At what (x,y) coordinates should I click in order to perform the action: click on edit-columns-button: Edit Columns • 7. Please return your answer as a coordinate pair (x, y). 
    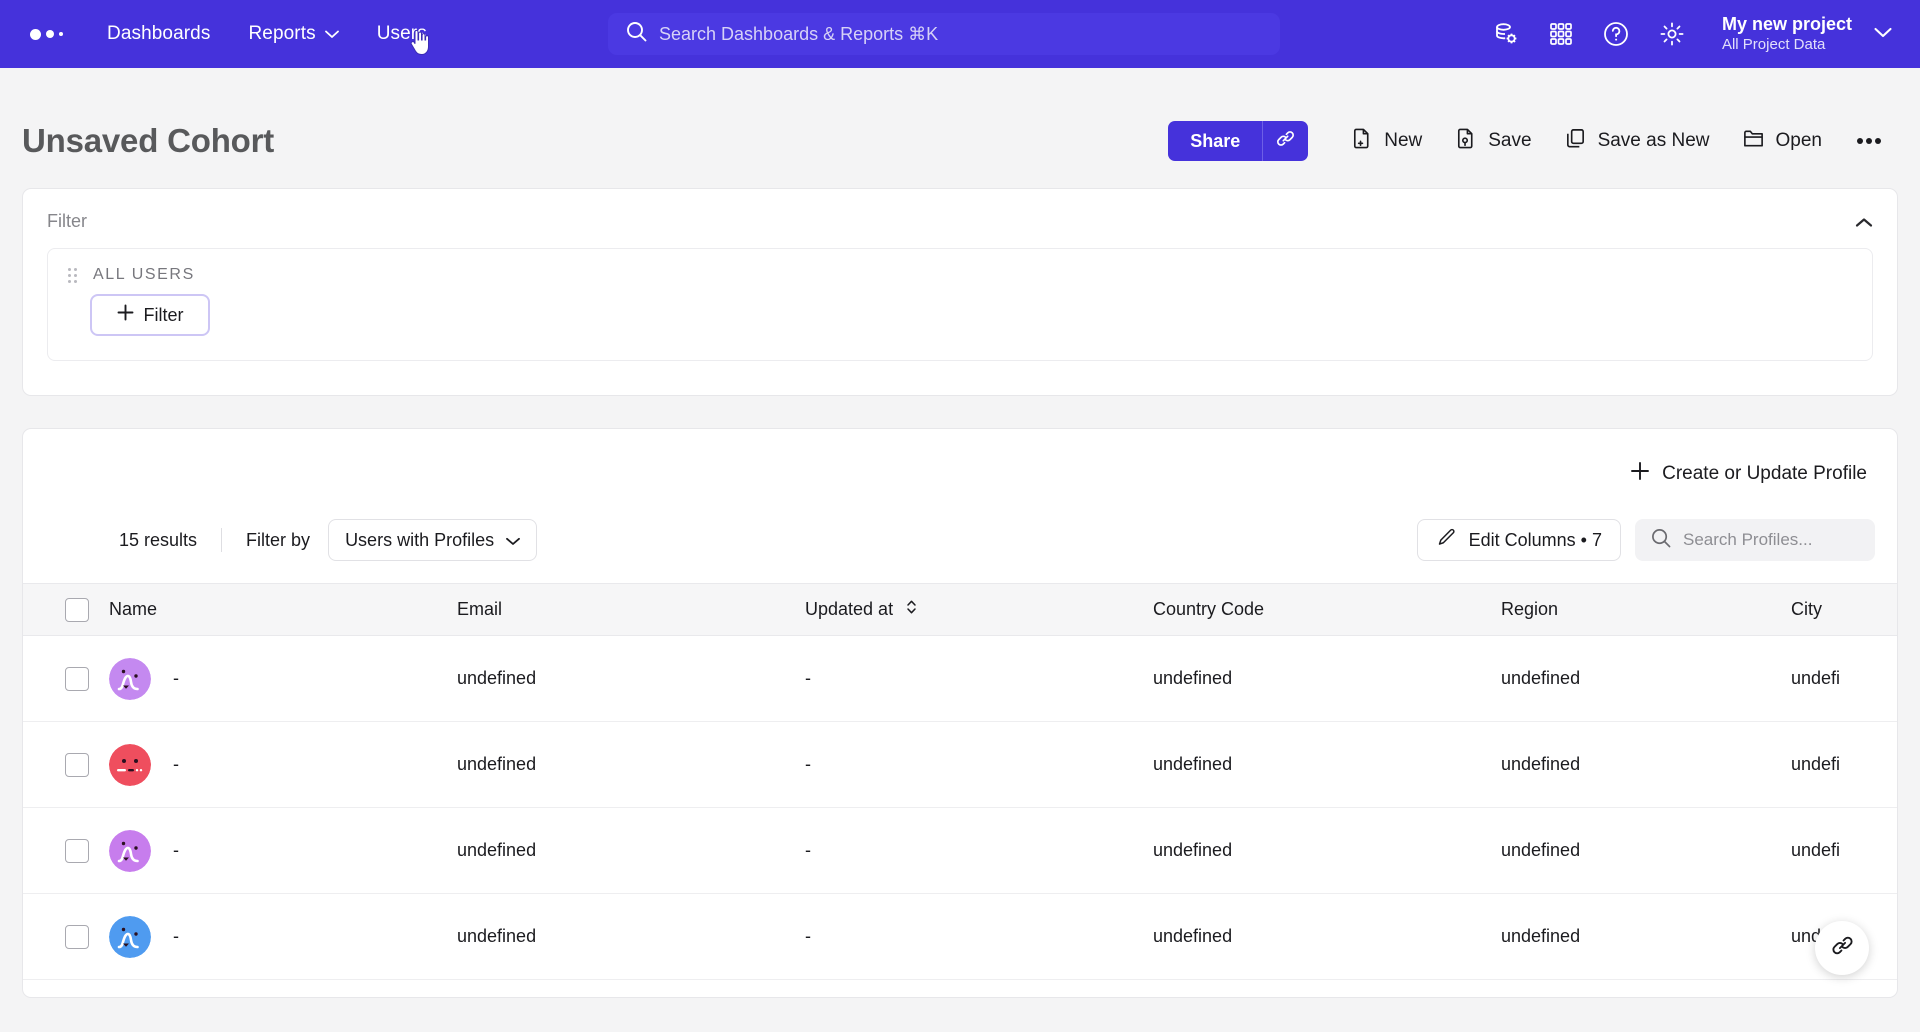
    Looking at the image, I should click on (1518, 540).